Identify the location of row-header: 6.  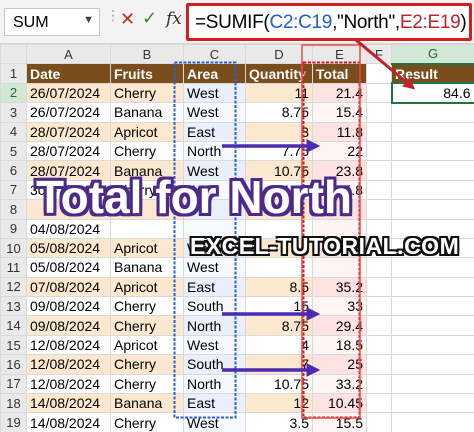
(13, 170).